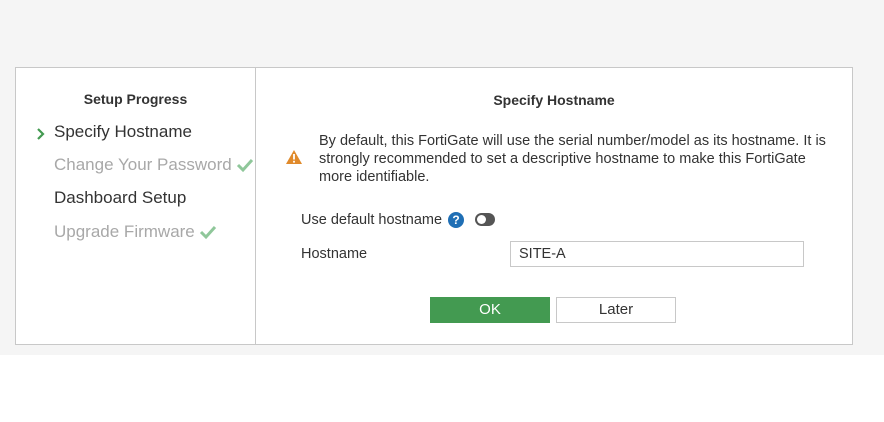 The width and height of the screenshot is (884, 422). I want to click on hostname-input, so click(657, 254).